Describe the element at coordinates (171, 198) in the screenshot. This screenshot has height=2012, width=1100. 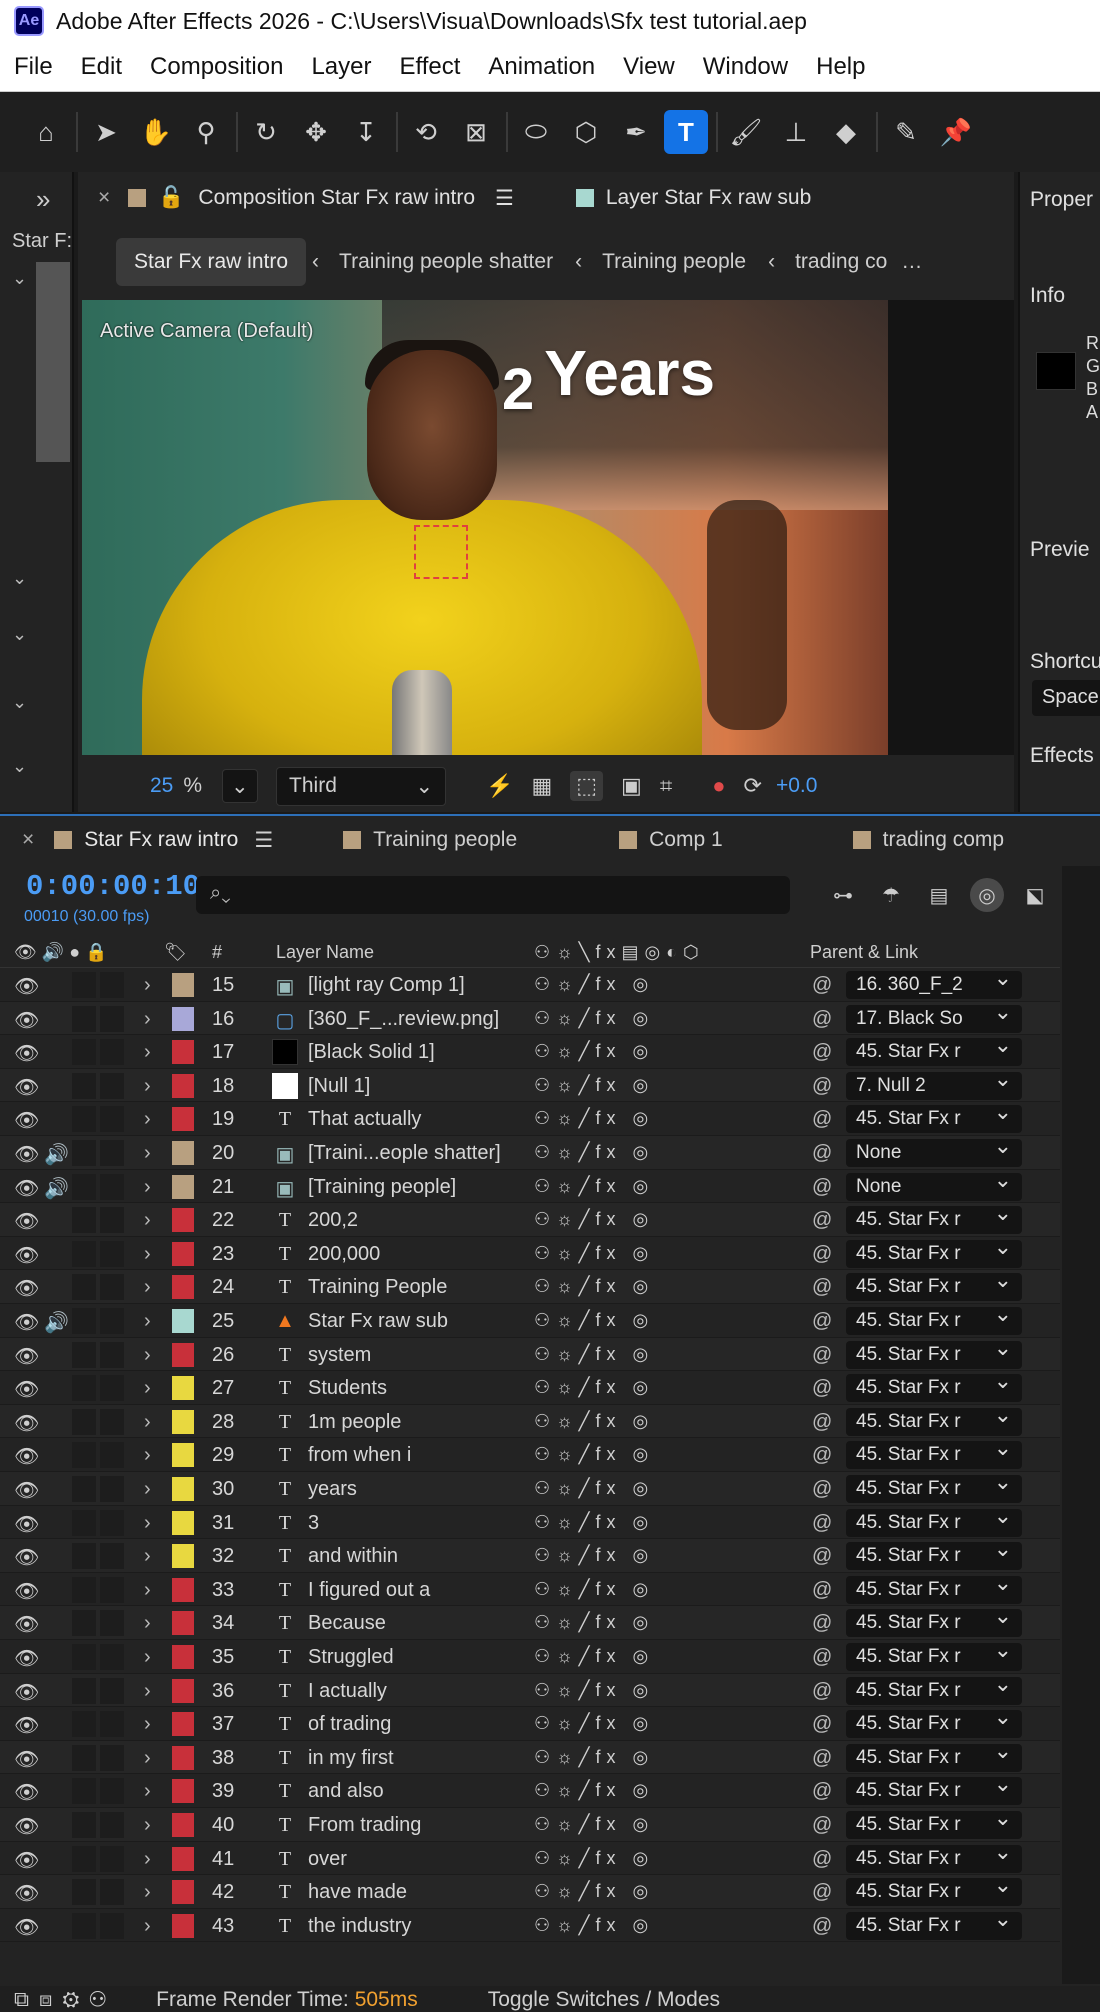
I see `lock-icon: 🔓` at that location.